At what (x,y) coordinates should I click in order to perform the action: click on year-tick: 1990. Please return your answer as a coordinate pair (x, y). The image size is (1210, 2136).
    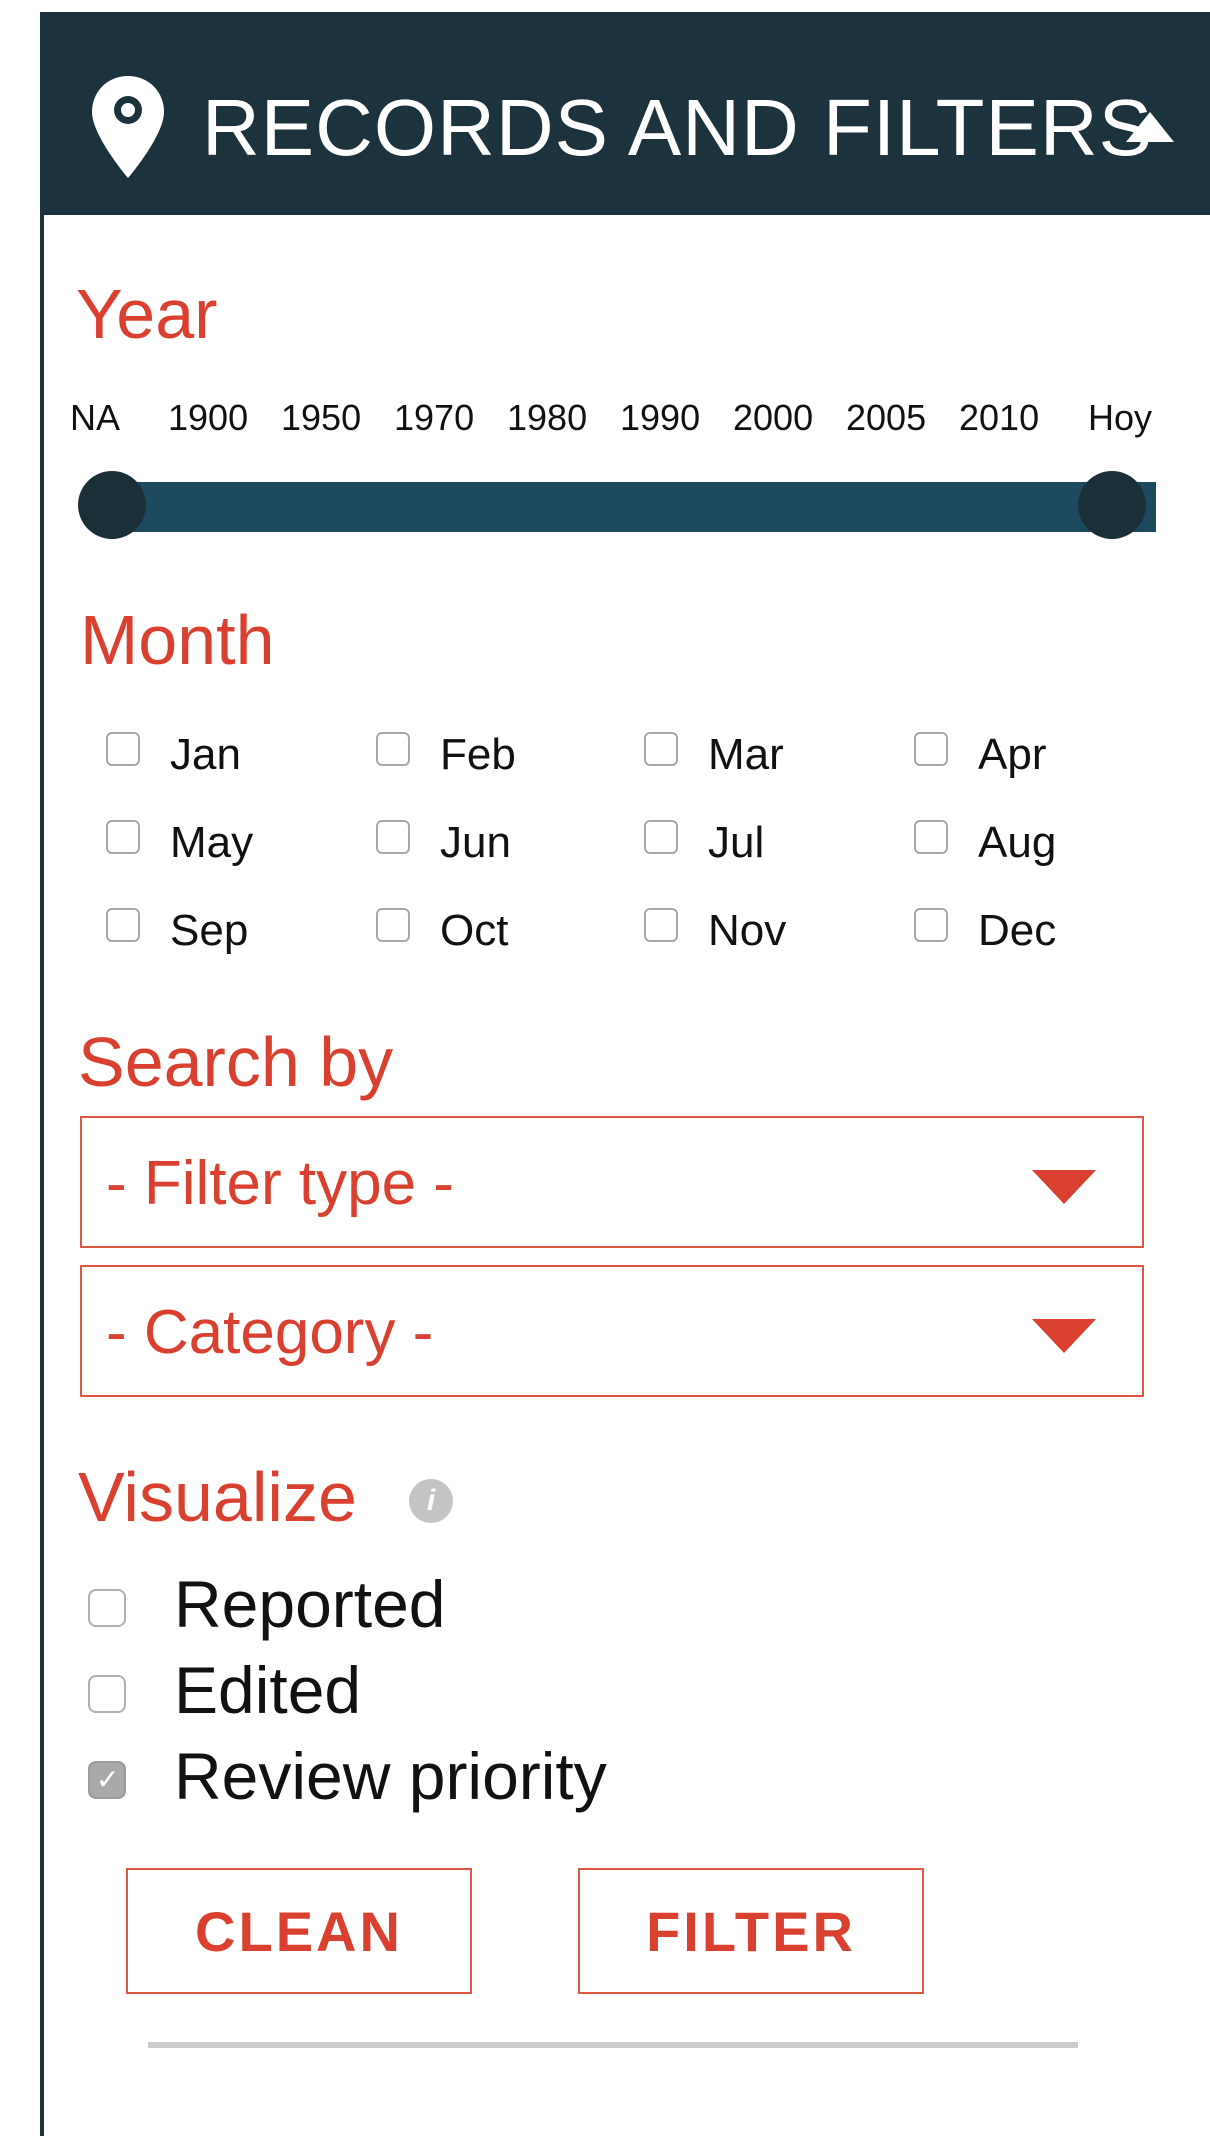
    Looking at the image, I should click on (660, 417).